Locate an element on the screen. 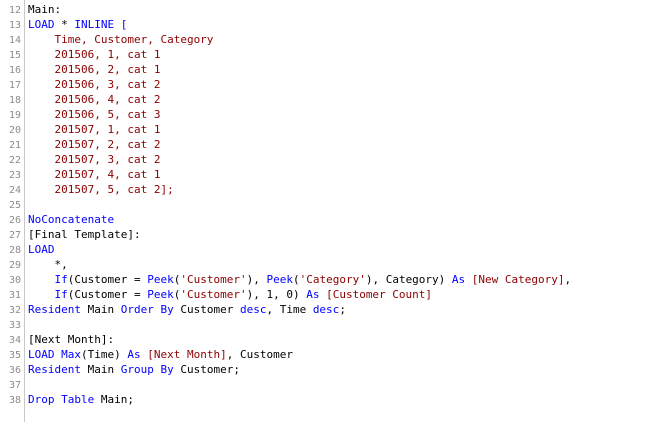 The width and height of the screenshot is (647, 422). code-token: Group By is located at coordinates (147, 369).